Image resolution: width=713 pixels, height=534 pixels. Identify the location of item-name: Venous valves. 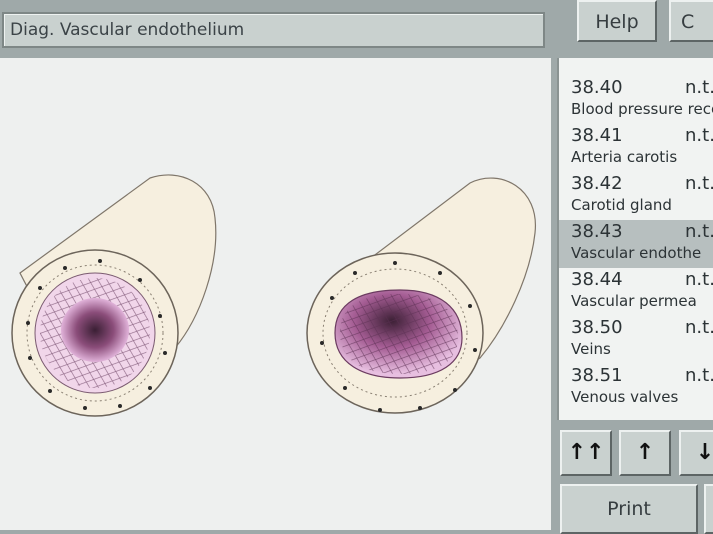
(625, 397).